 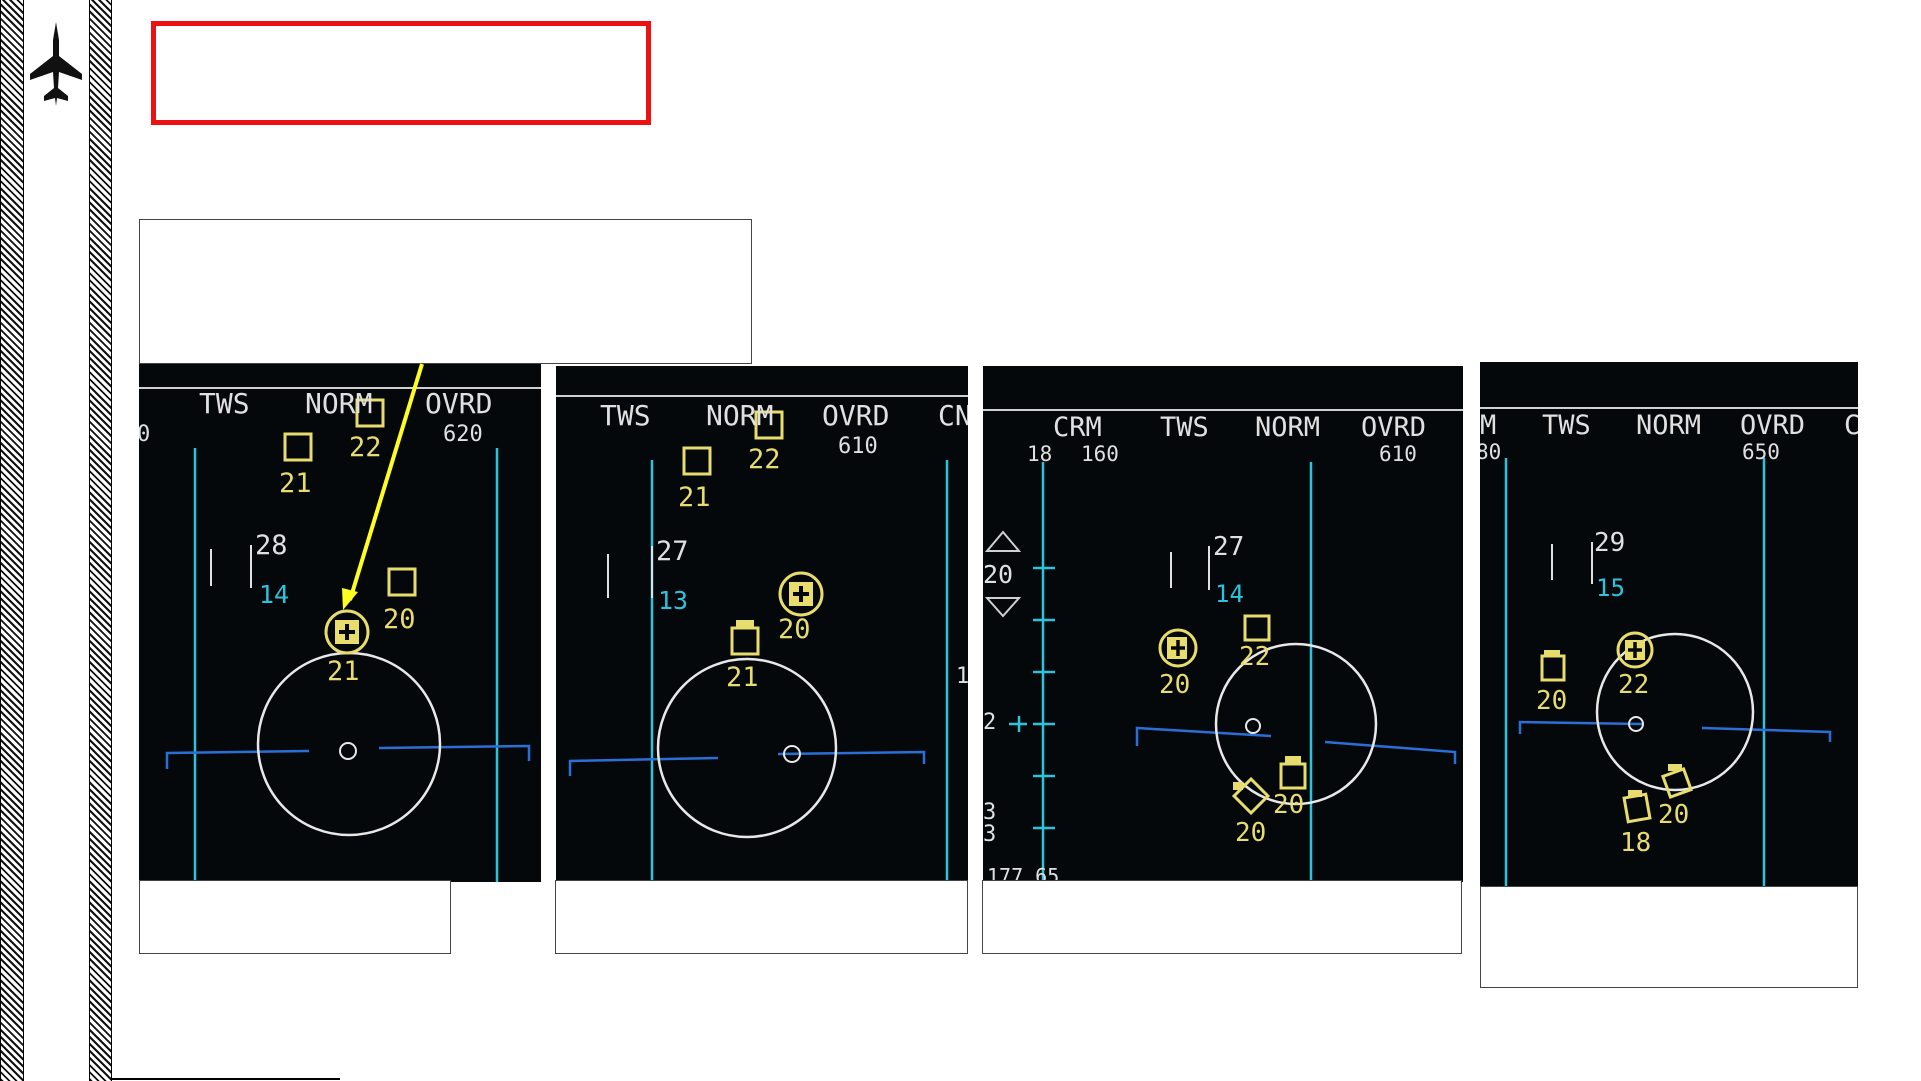 What do you see at coordinates (100, 540) in the screenshot?
I see `sidebar-stripe-right` at bounding box center [100, 540].